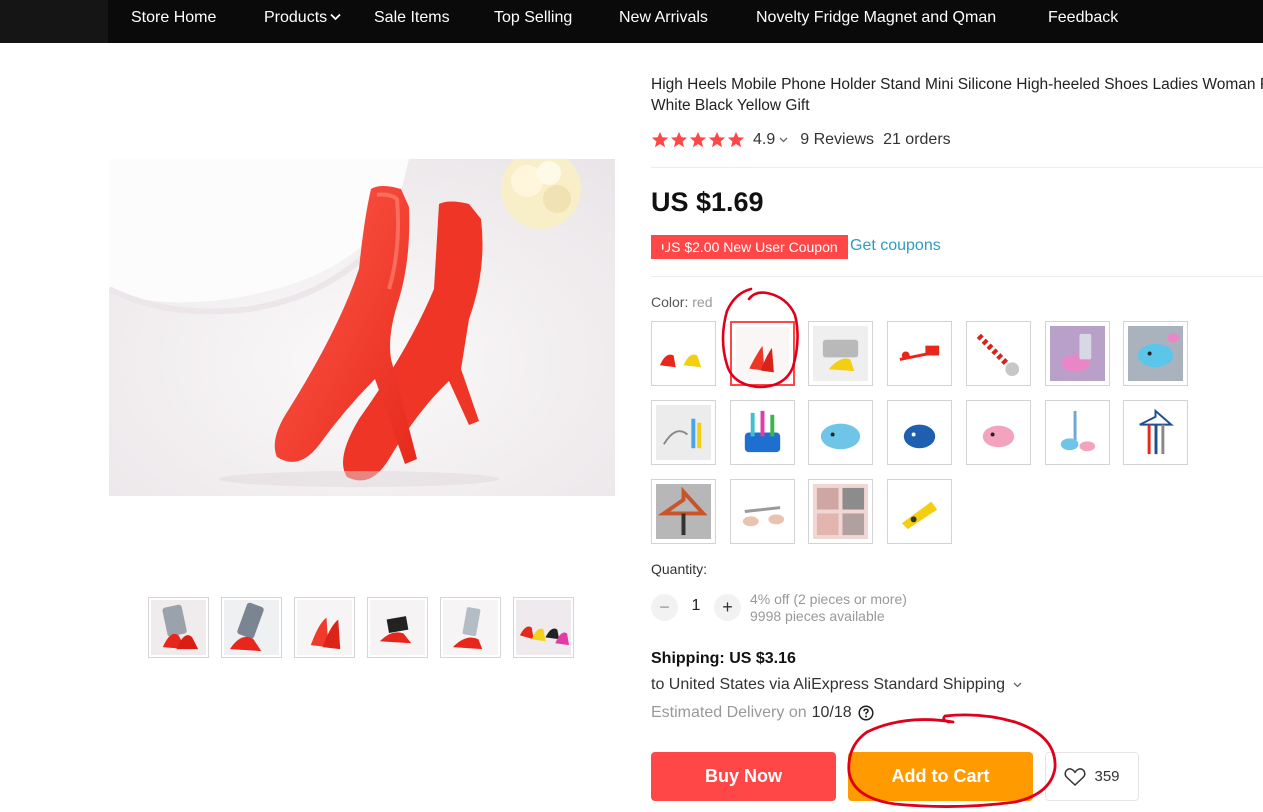 This screenshot has width=1263, height=812. Describe the element at coordinates (749, 247) in the screenshot. I see `new-user-coupon-badge: US $2.00 New User Coupon` at that location.